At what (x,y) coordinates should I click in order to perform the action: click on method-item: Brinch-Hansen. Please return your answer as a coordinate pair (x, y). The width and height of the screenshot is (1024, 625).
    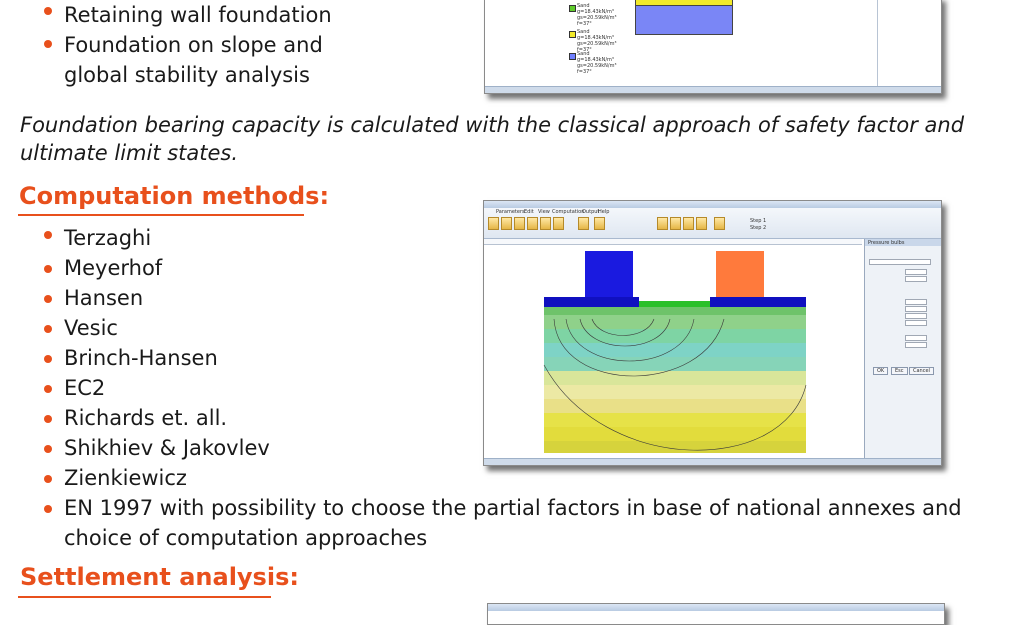
    Looking at the image, I should click on (141, 358).